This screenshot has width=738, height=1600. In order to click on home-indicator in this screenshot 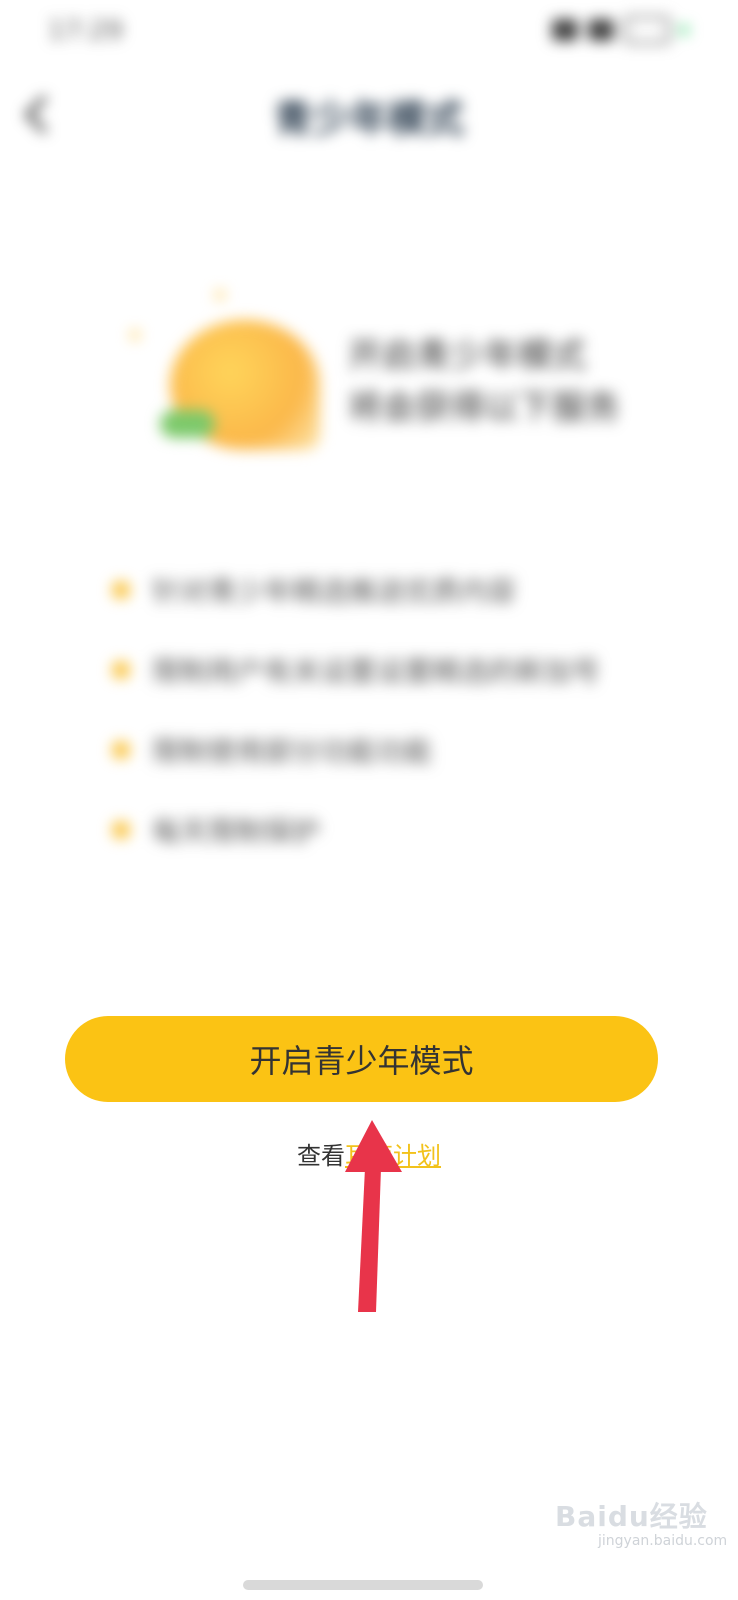, I will do `click(363, 1585)`.